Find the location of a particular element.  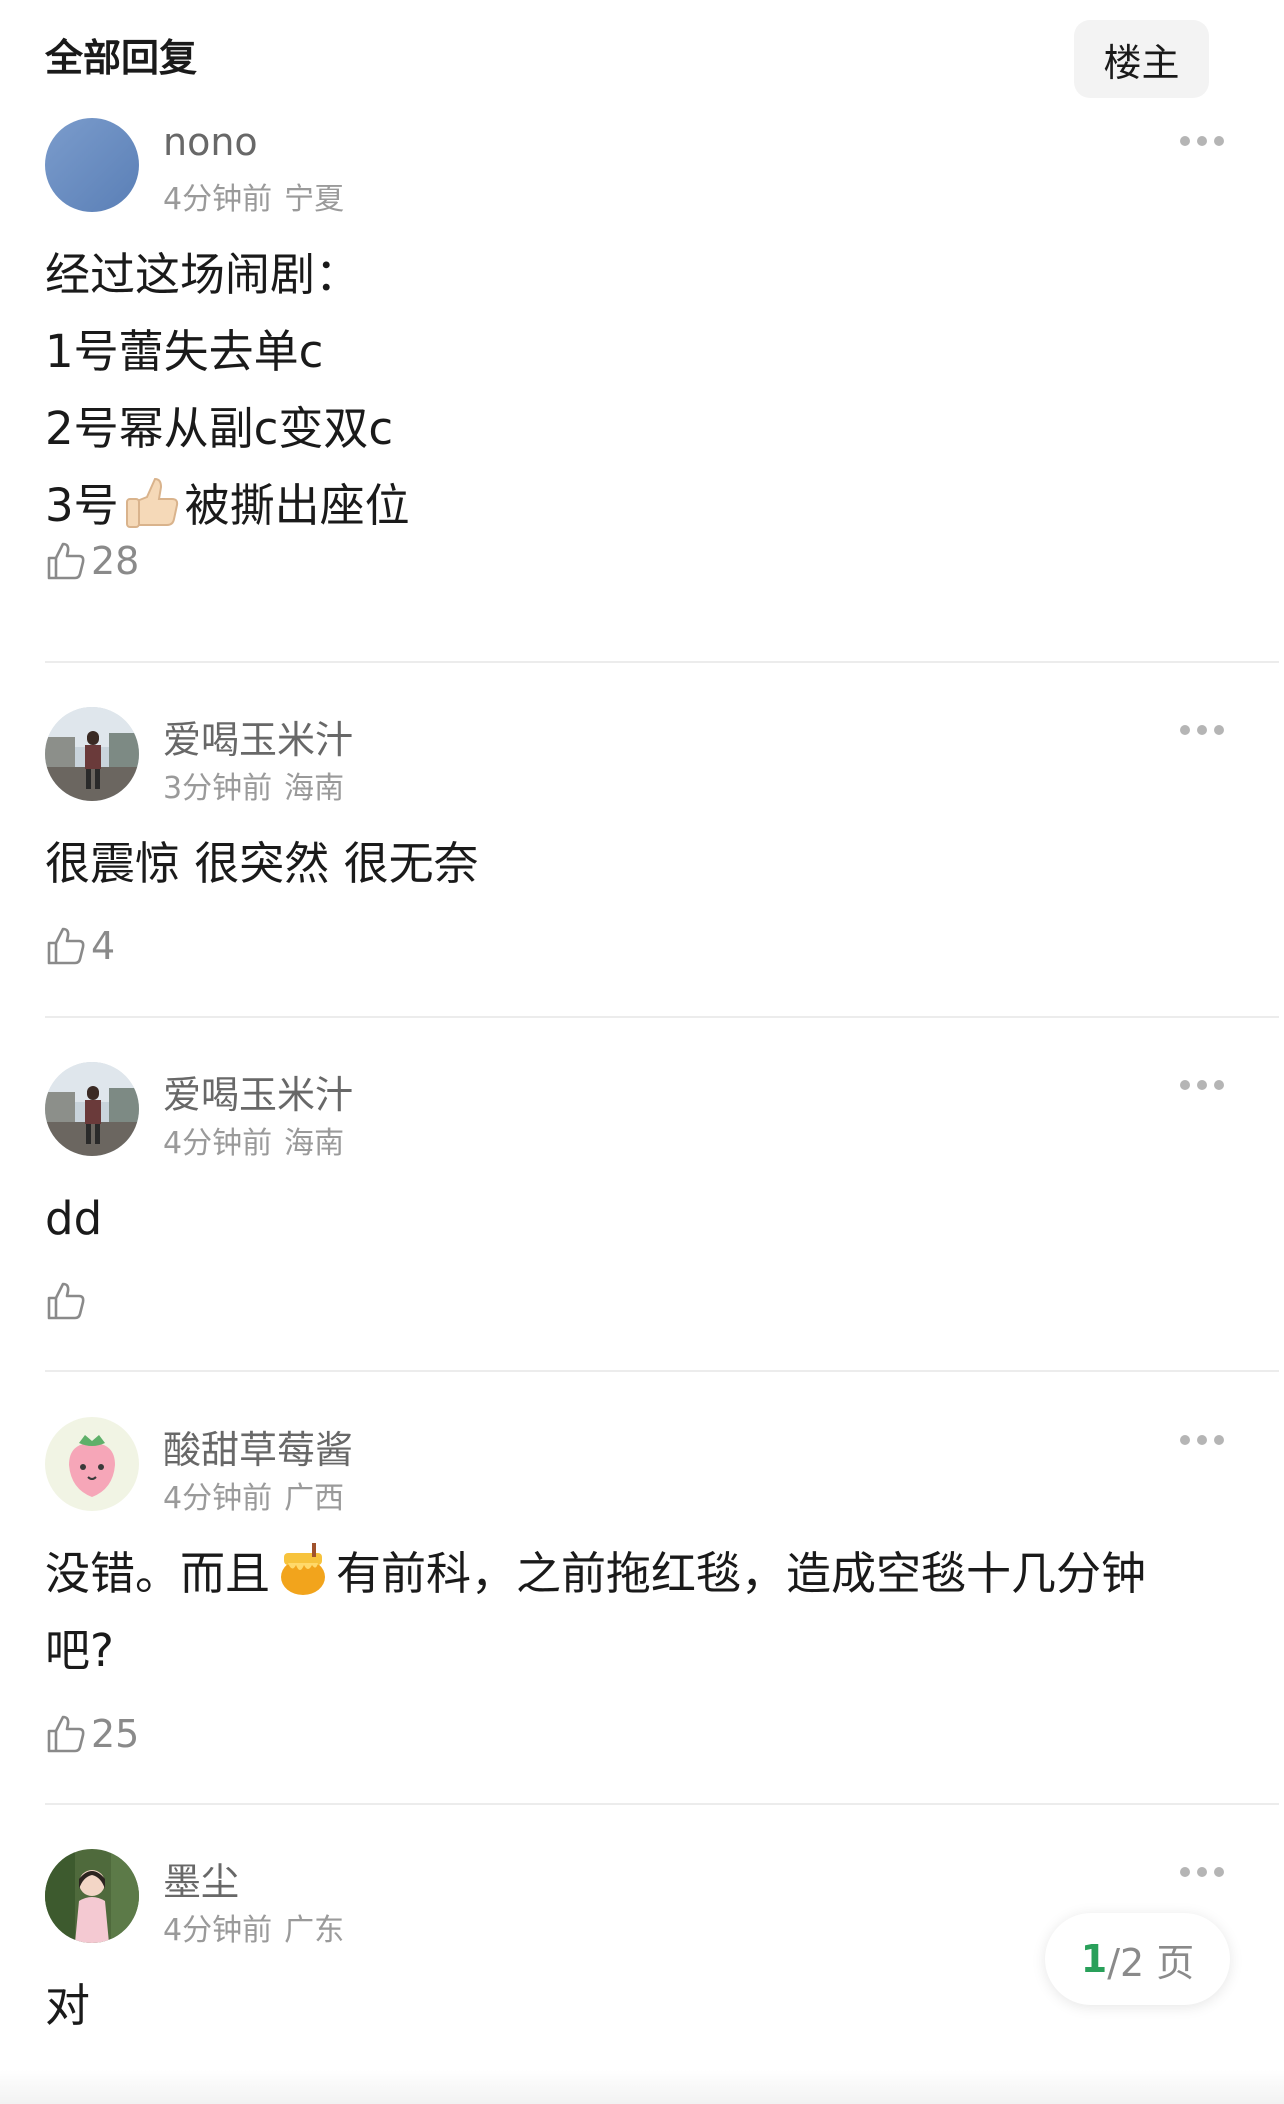

comment-location: 广东 is located at coordinates (314, 1930).